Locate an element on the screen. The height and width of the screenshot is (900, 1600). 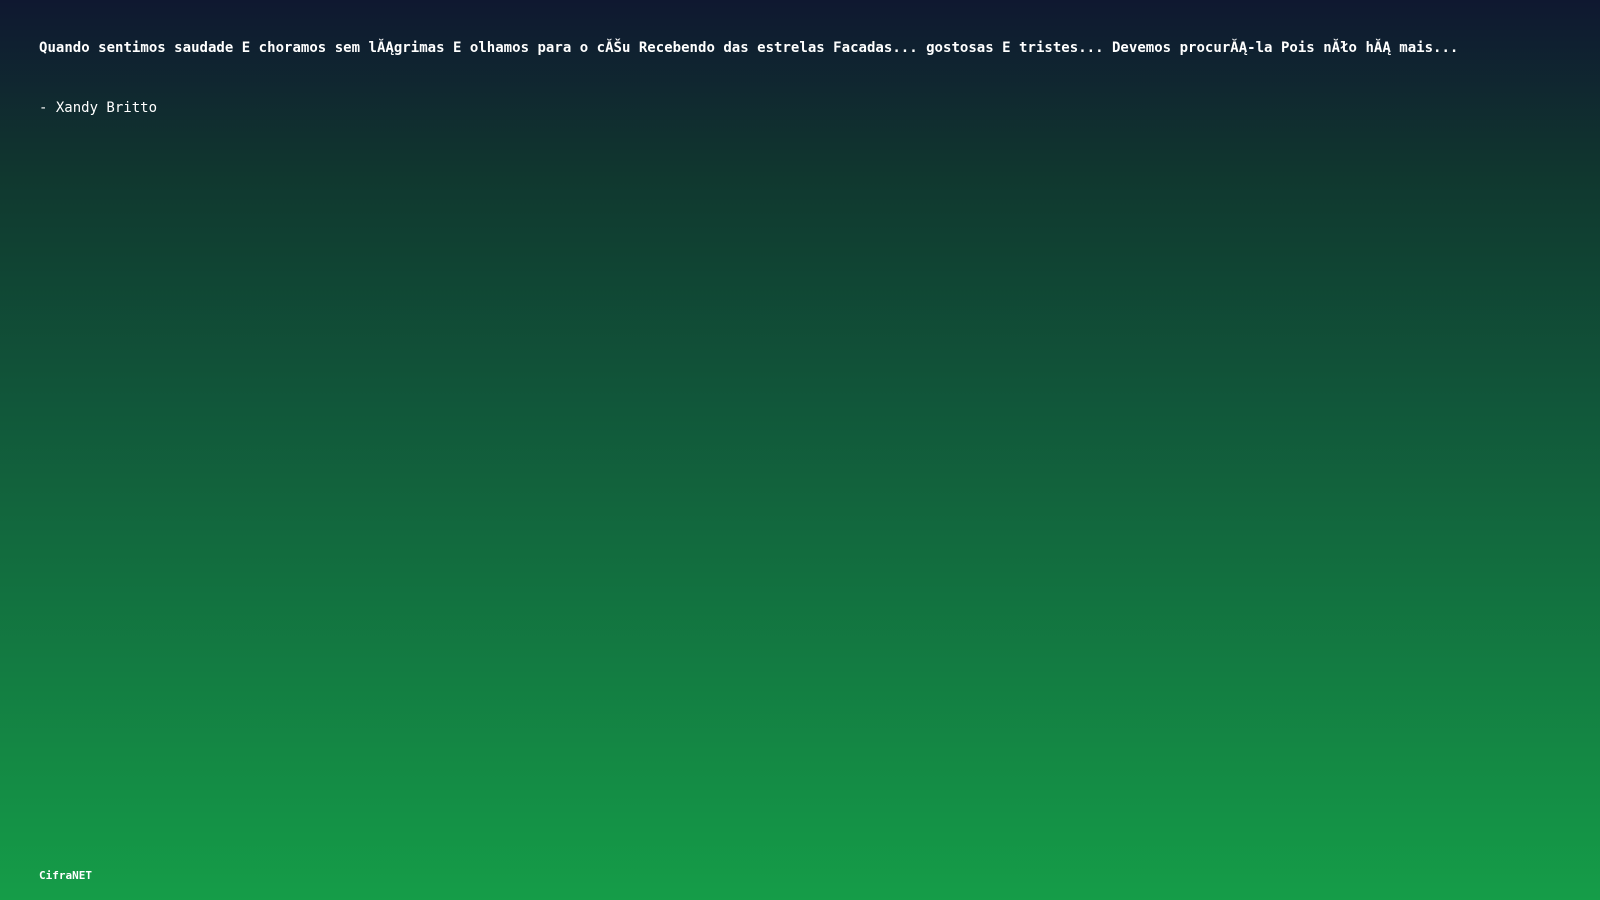
brand-label: CifraNET is located at coordinates (65, 875).